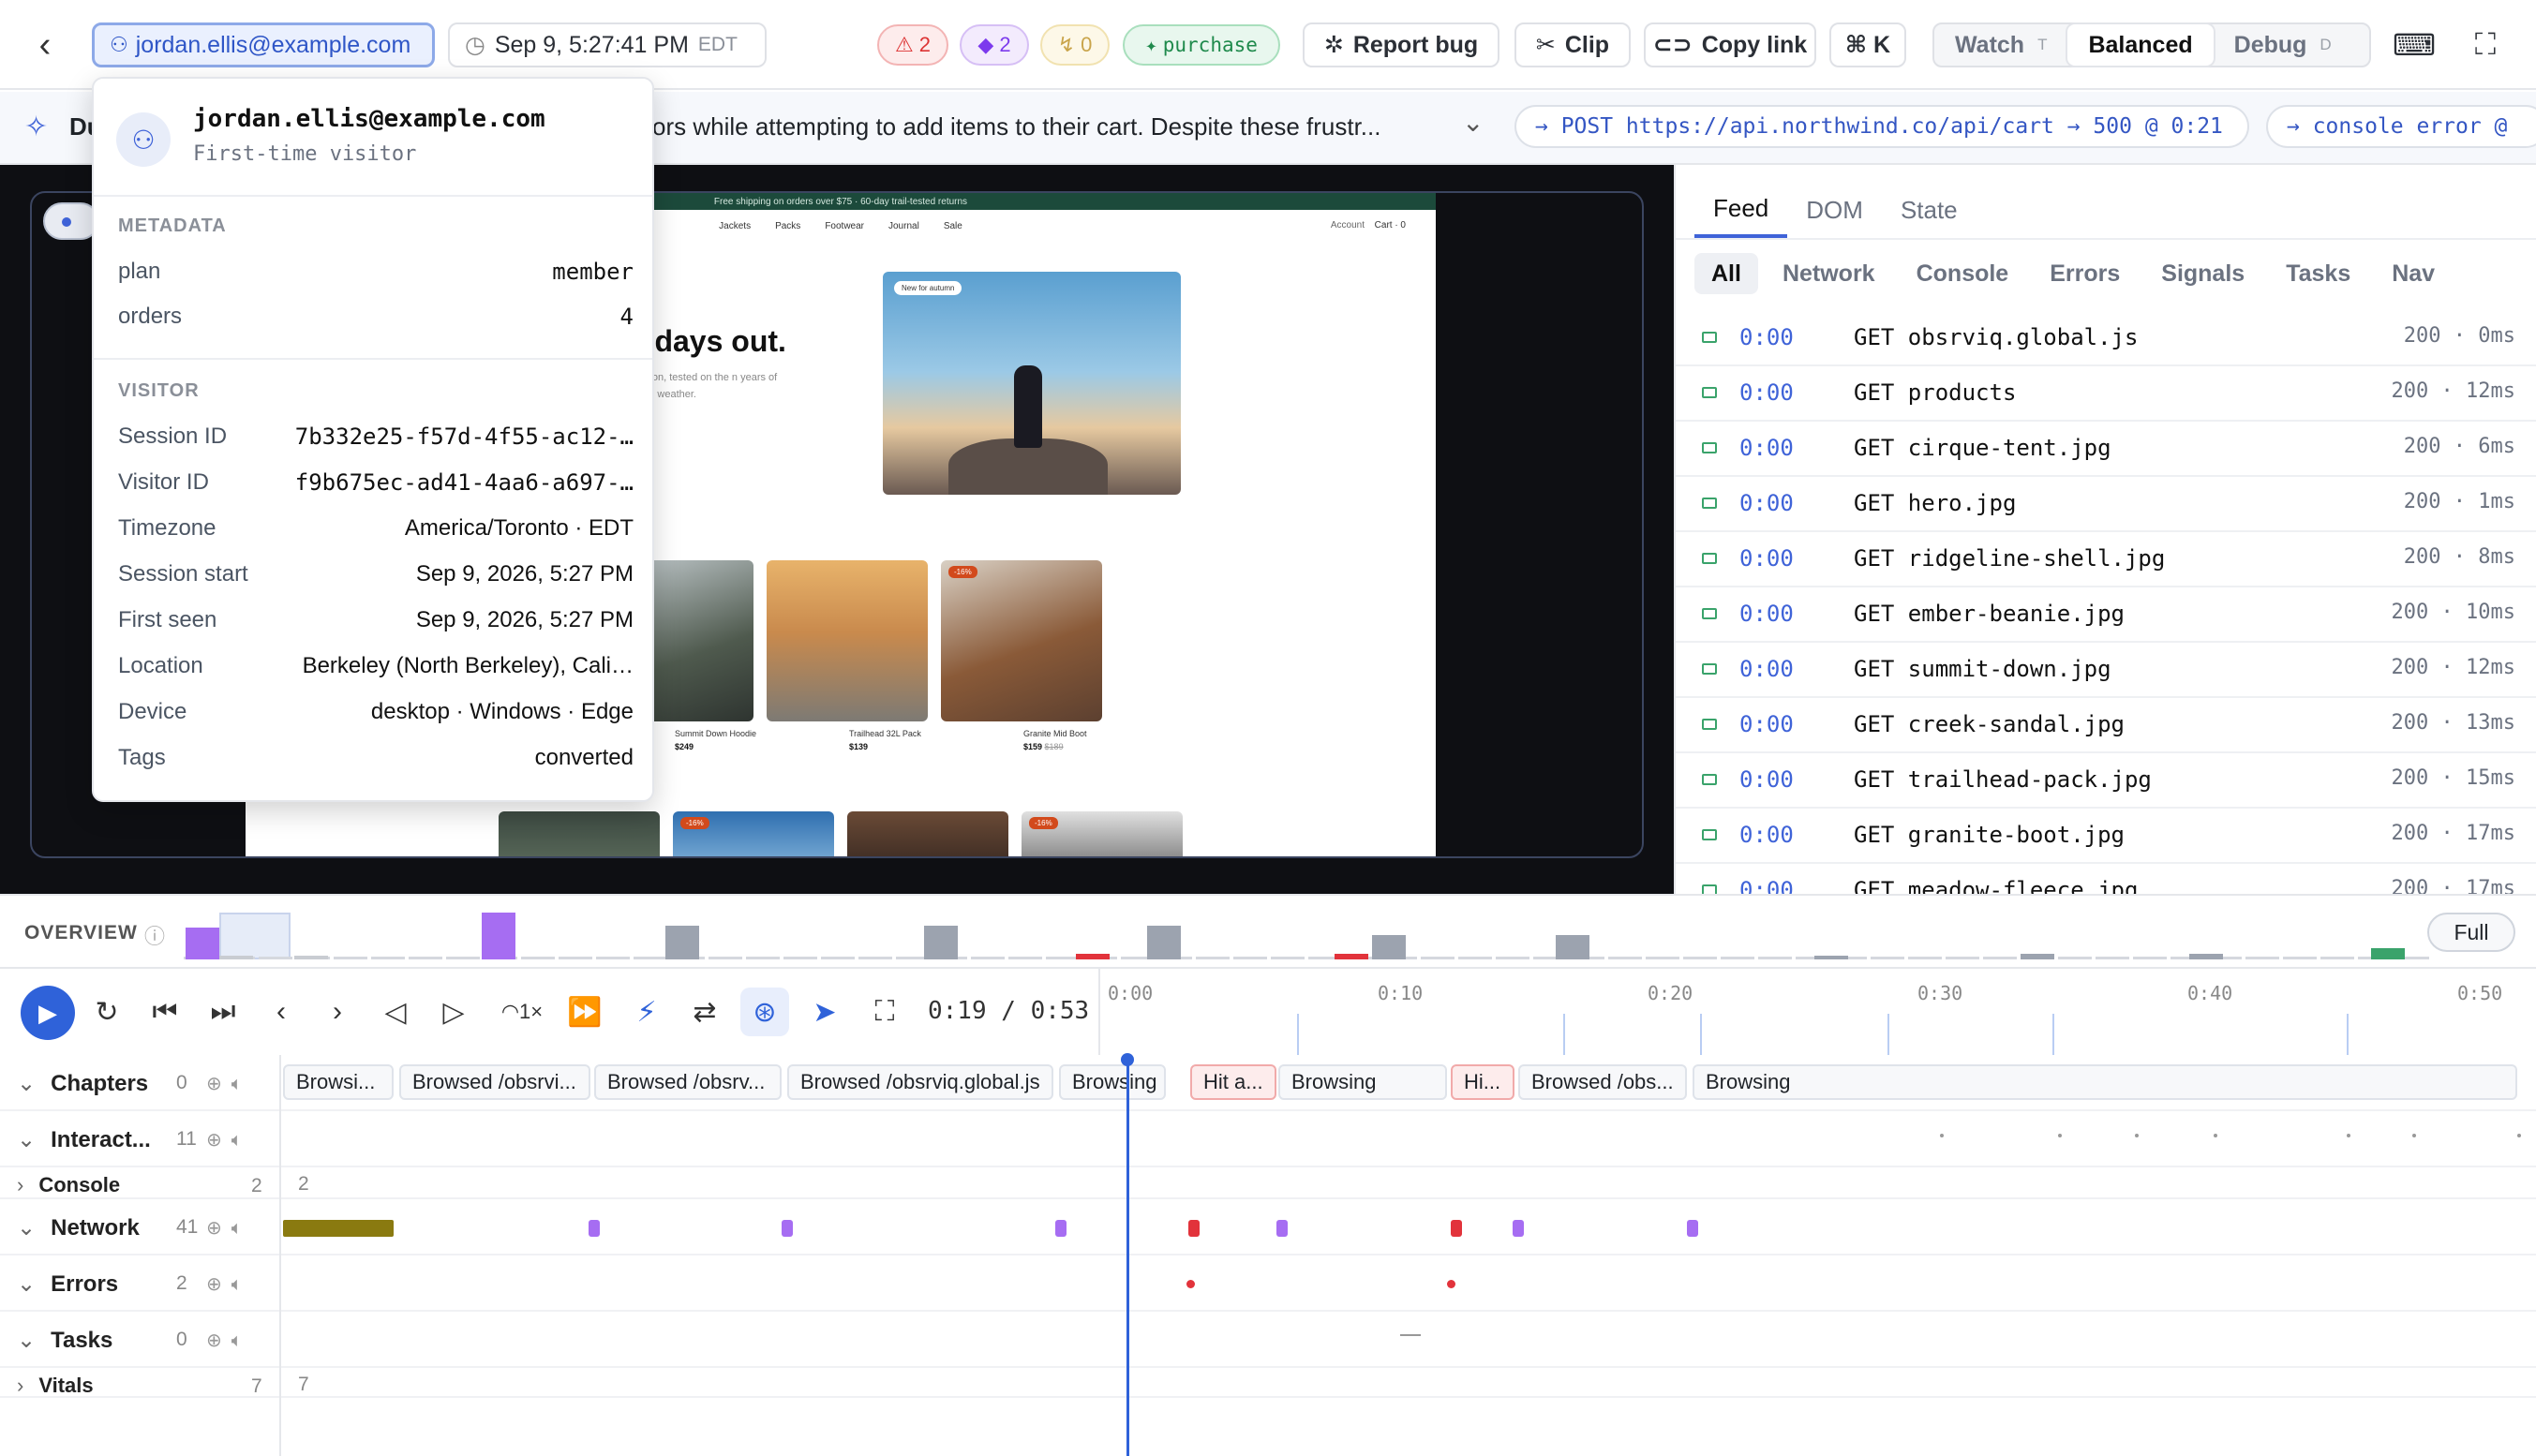 This screenshot has width=2536, height=1456. What do you see at coordinates (2106, 615) in the screenshot?
I see `feed-row: 0:00 GET ember-beanie.jpg 200 · 10ms` at bounding box center [2106, 615].